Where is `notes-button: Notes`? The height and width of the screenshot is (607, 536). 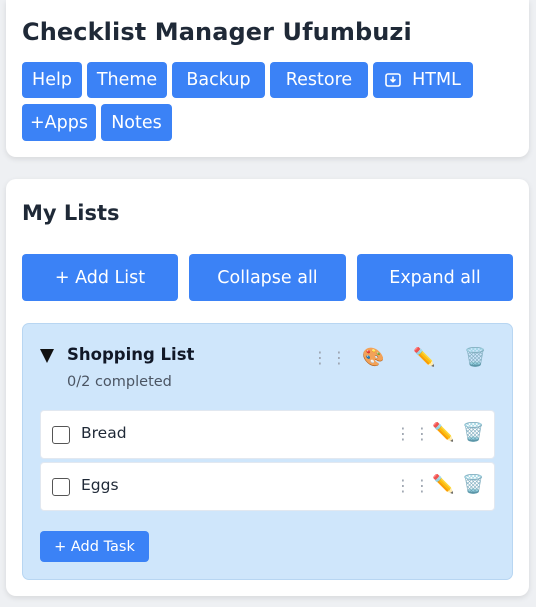
notes-button: Notes is located at coordinates (136, 122).